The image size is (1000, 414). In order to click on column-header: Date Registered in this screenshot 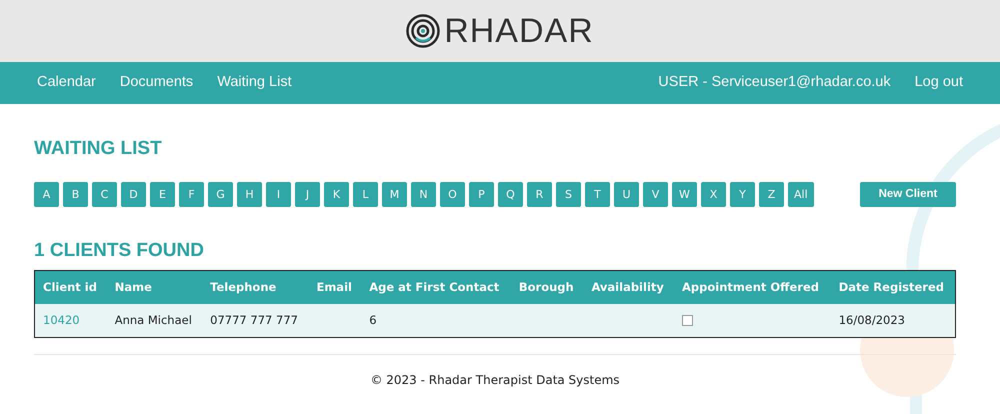, I will do `click(893, 287)`.